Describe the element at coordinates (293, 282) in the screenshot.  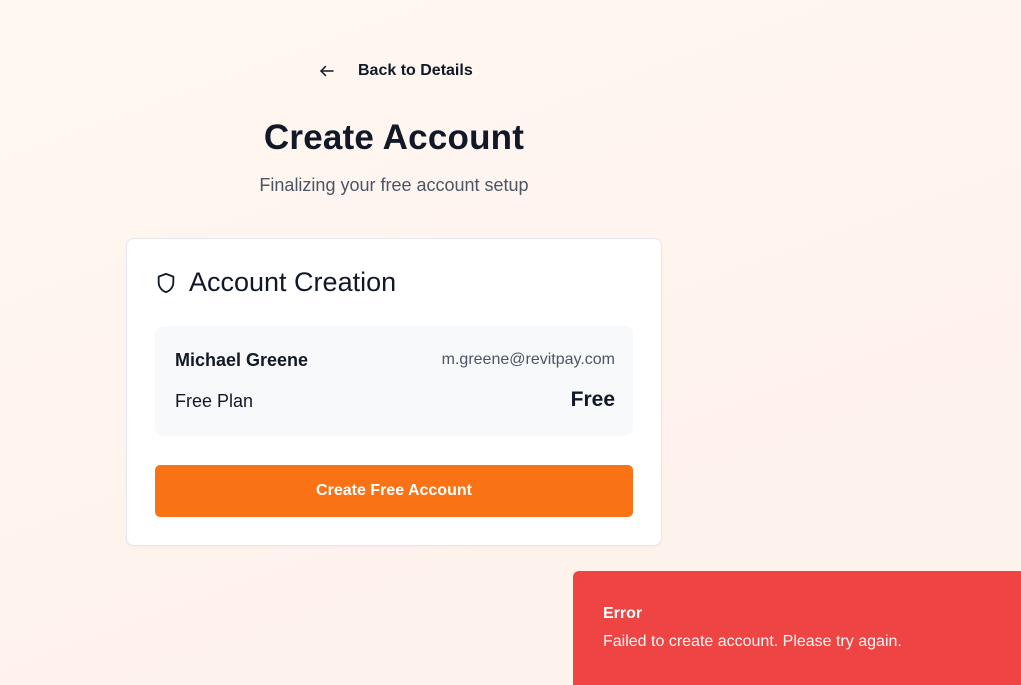
I see `card-title: Account Creation` at that location.